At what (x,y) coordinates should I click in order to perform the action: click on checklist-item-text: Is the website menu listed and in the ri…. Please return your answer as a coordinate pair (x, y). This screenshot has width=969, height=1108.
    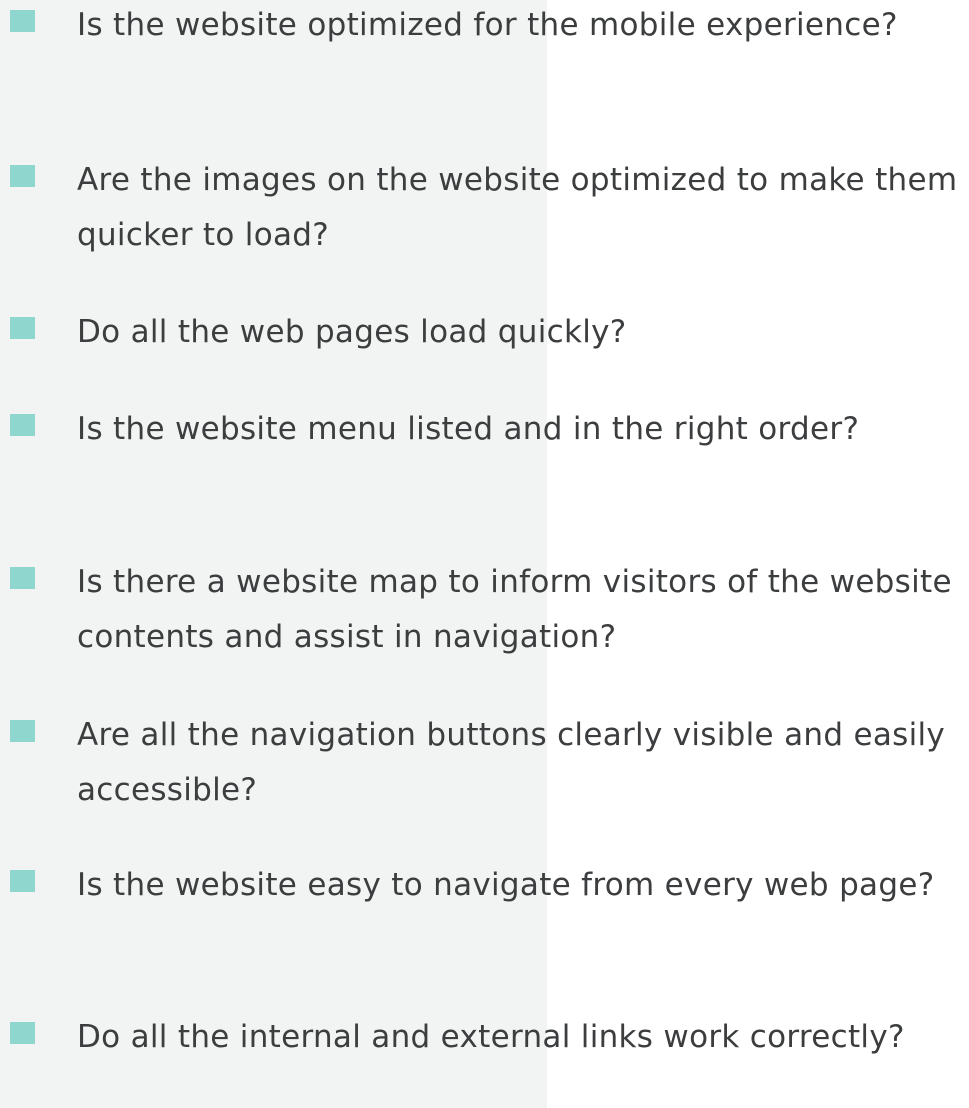
    Looking at the image, I should click on (468, 429).